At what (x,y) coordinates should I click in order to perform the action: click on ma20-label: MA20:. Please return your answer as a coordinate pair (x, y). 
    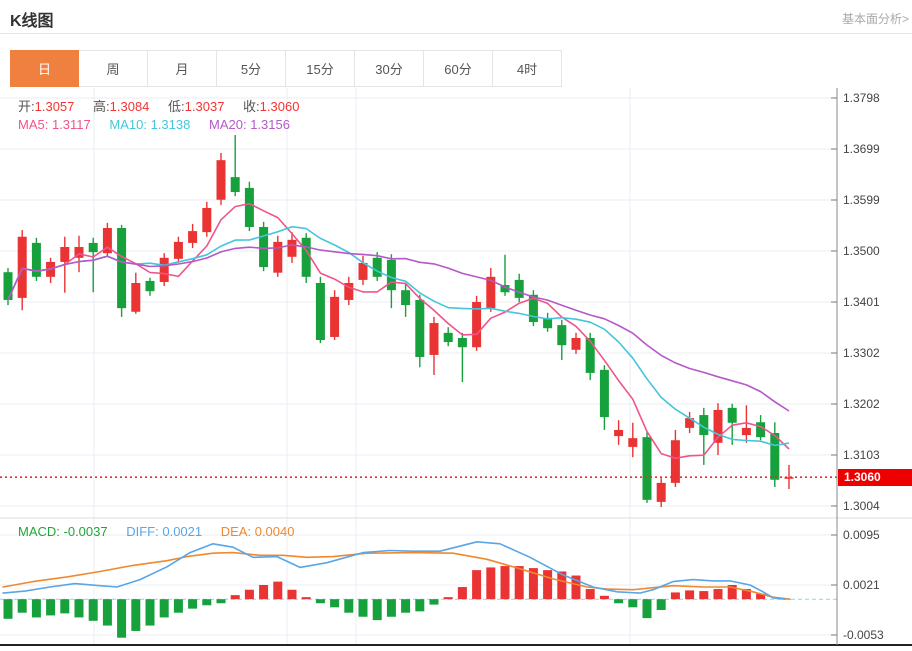
    Looking at the image, I should click on (227, 124).